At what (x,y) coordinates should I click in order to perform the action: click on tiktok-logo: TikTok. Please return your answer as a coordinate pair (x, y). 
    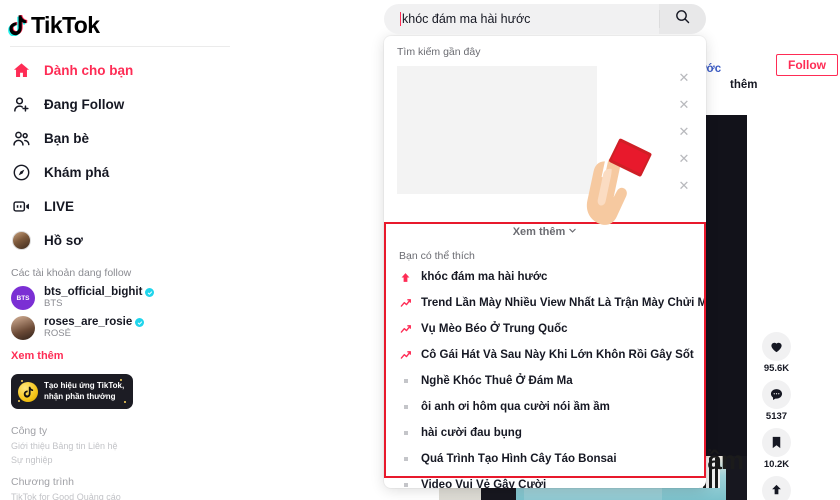
    Looking at the image, I should click on (120, 21).